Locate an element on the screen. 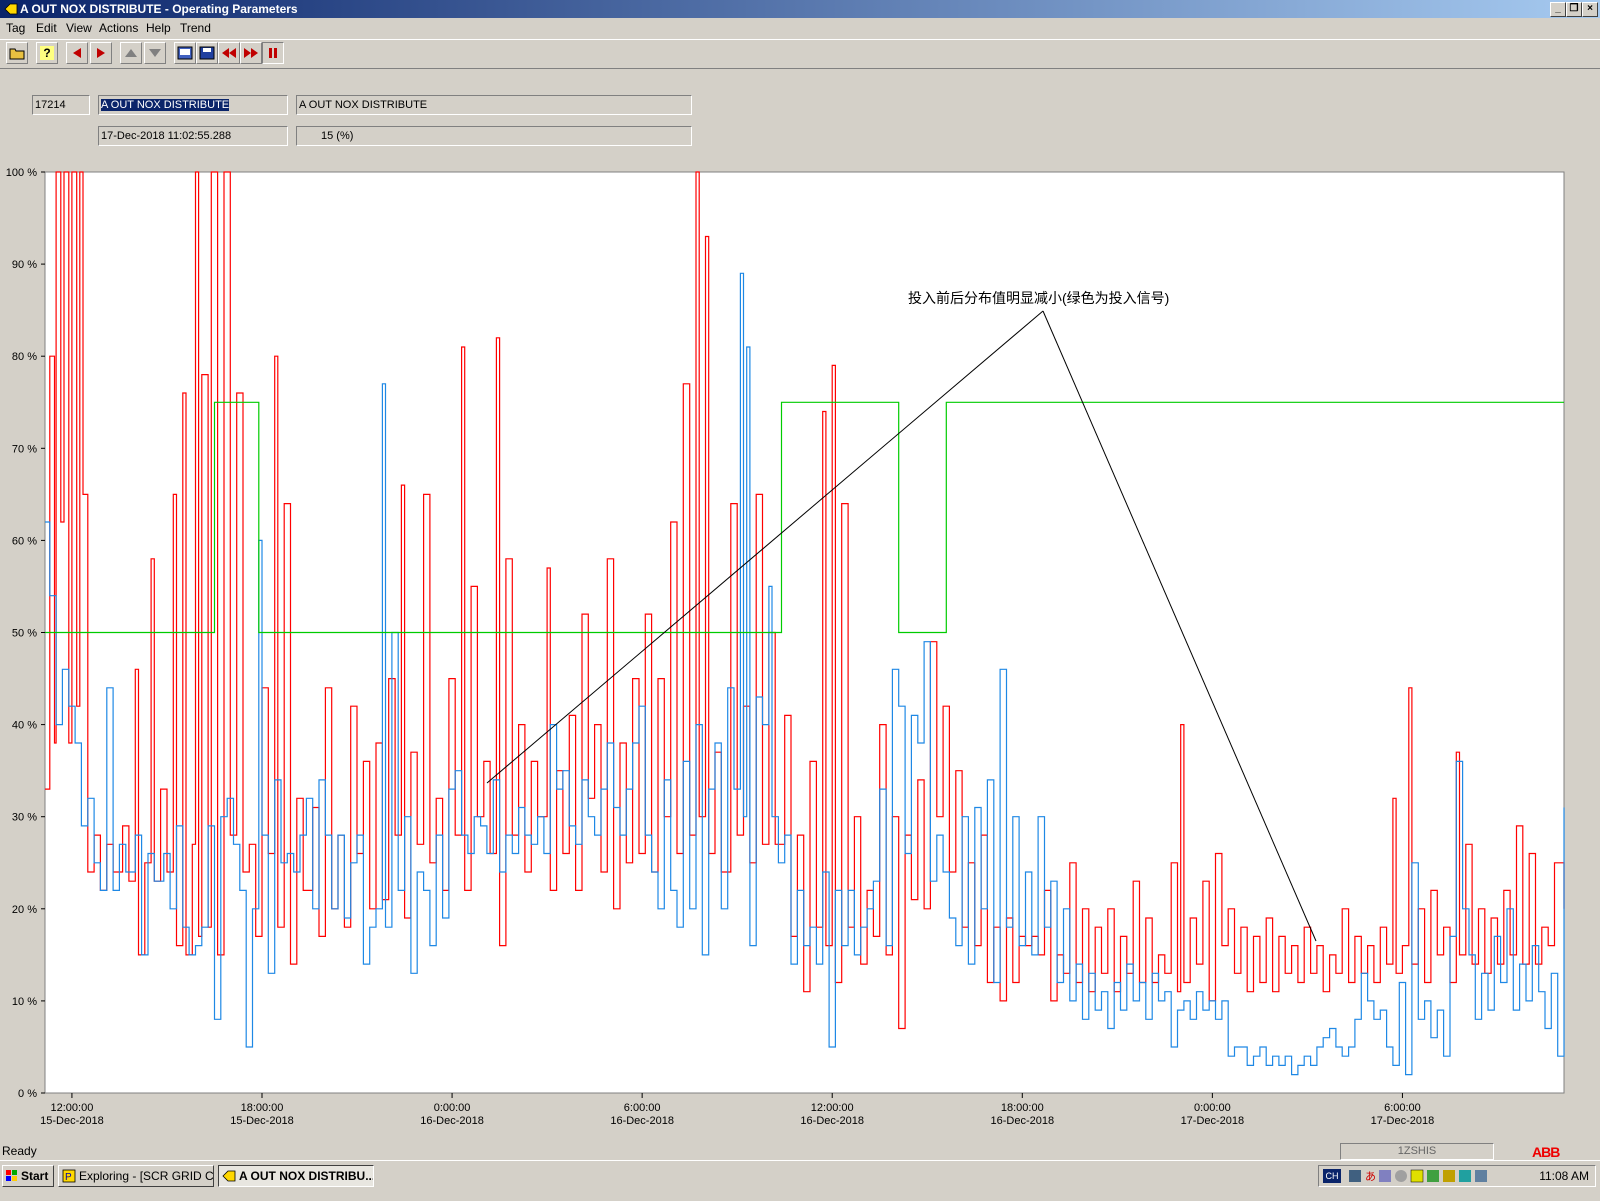 The width and height of the screenshot is (1600, 1201). tag-number-field: 17214 is located at coordinates (61, 105).